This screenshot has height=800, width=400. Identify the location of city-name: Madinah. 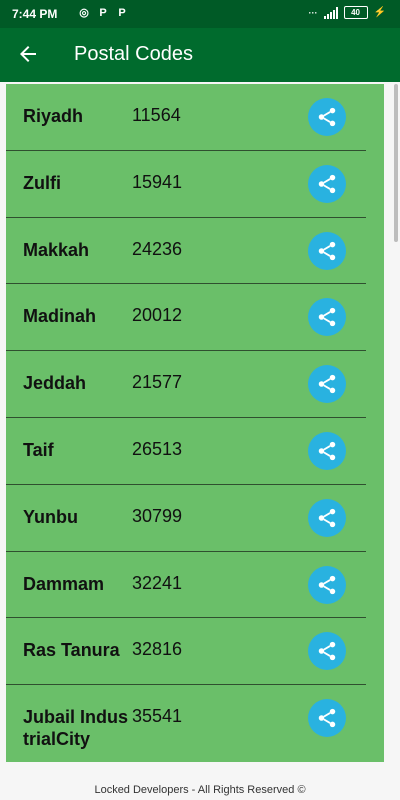
(60, 316).